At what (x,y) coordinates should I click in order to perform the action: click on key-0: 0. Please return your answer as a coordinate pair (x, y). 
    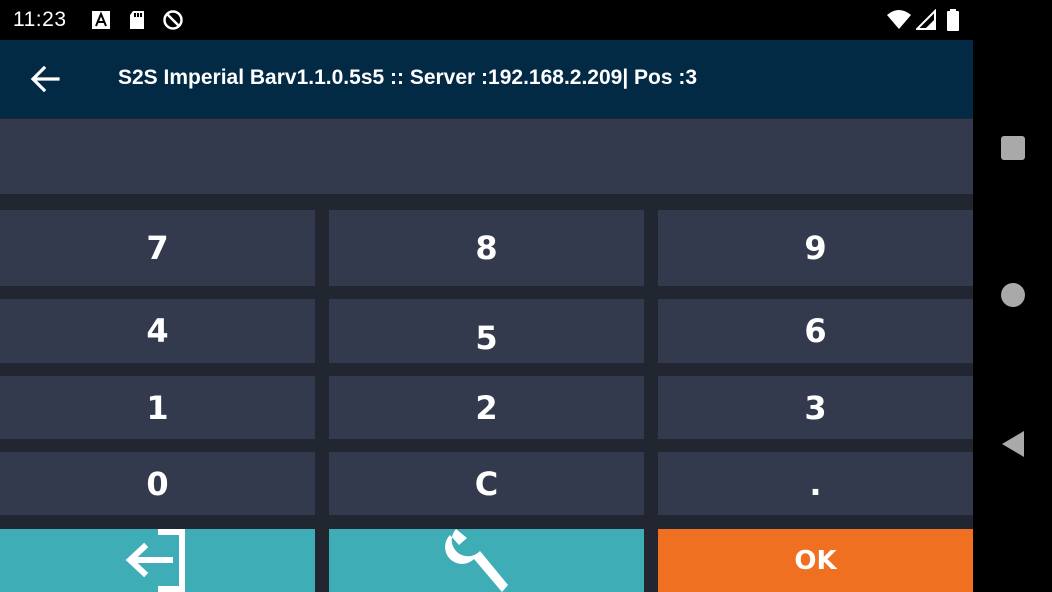
    Looking at the image, I should click on (157, 483).